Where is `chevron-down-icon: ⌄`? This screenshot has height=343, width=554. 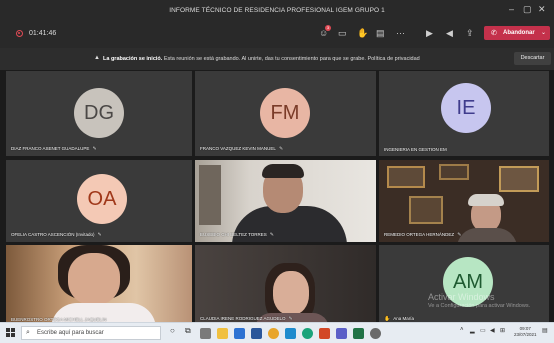 chevron-down-icon: ⌄ is located at coordinates (543, 32).